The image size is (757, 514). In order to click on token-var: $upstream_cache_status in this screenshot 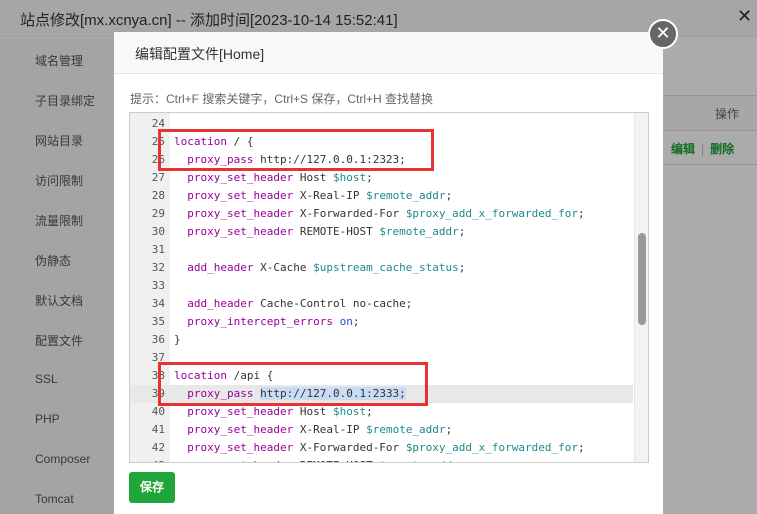, I will do `click(386, 267)`.